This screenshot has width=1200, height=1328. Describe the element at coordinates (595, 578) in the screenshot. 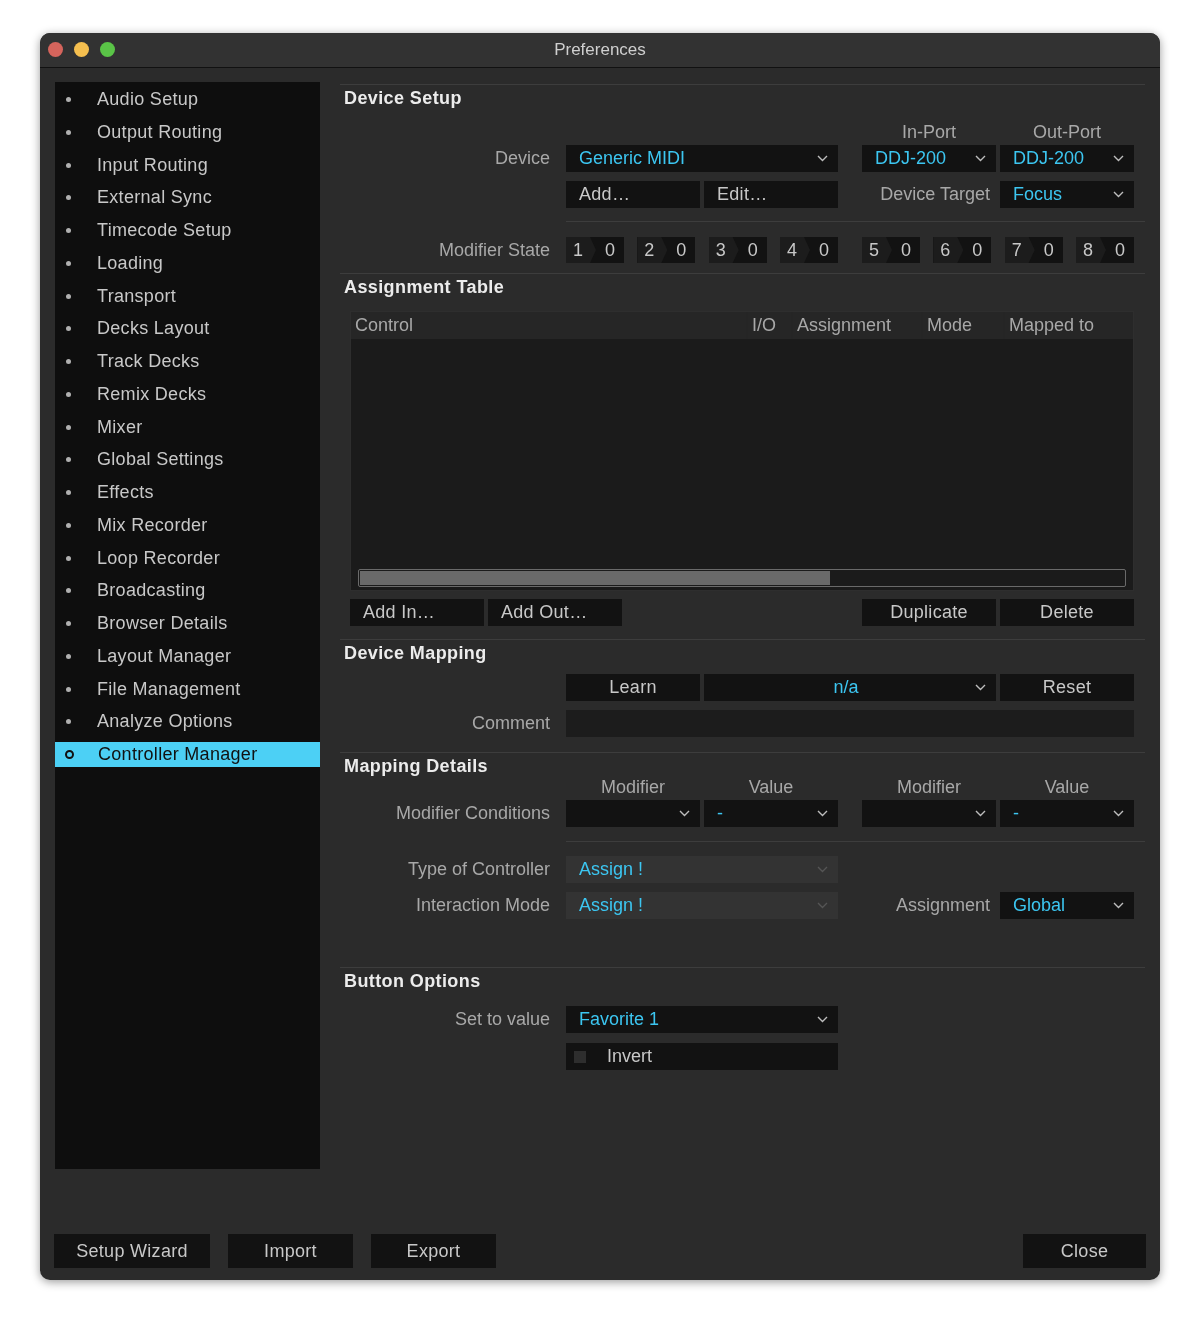

I see `scrollbar-thumb` at that location.